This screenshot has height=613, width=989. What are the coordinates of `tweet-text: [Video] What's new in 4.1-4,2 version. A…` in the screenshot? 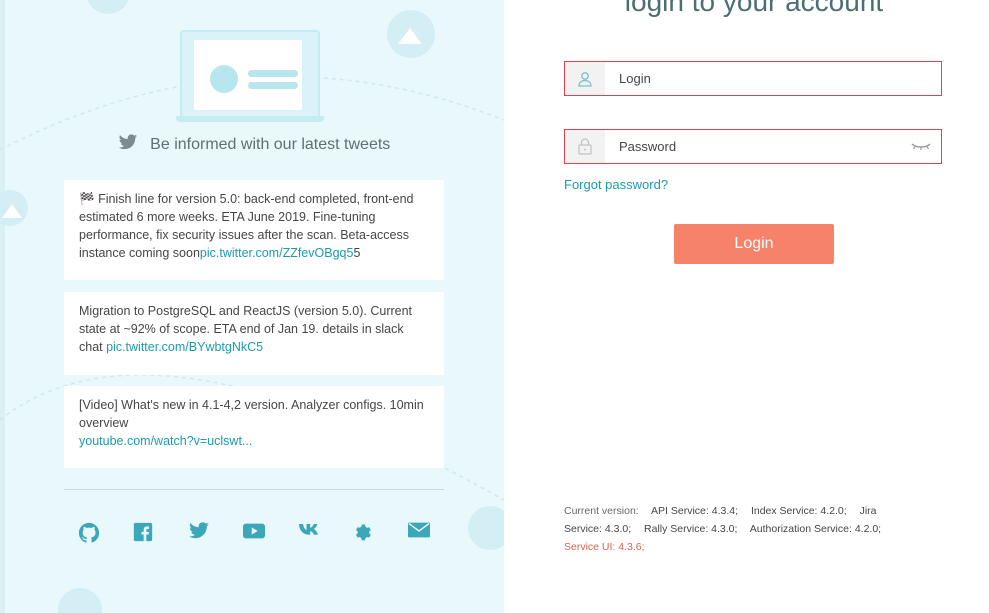 It's located at (251, 414).